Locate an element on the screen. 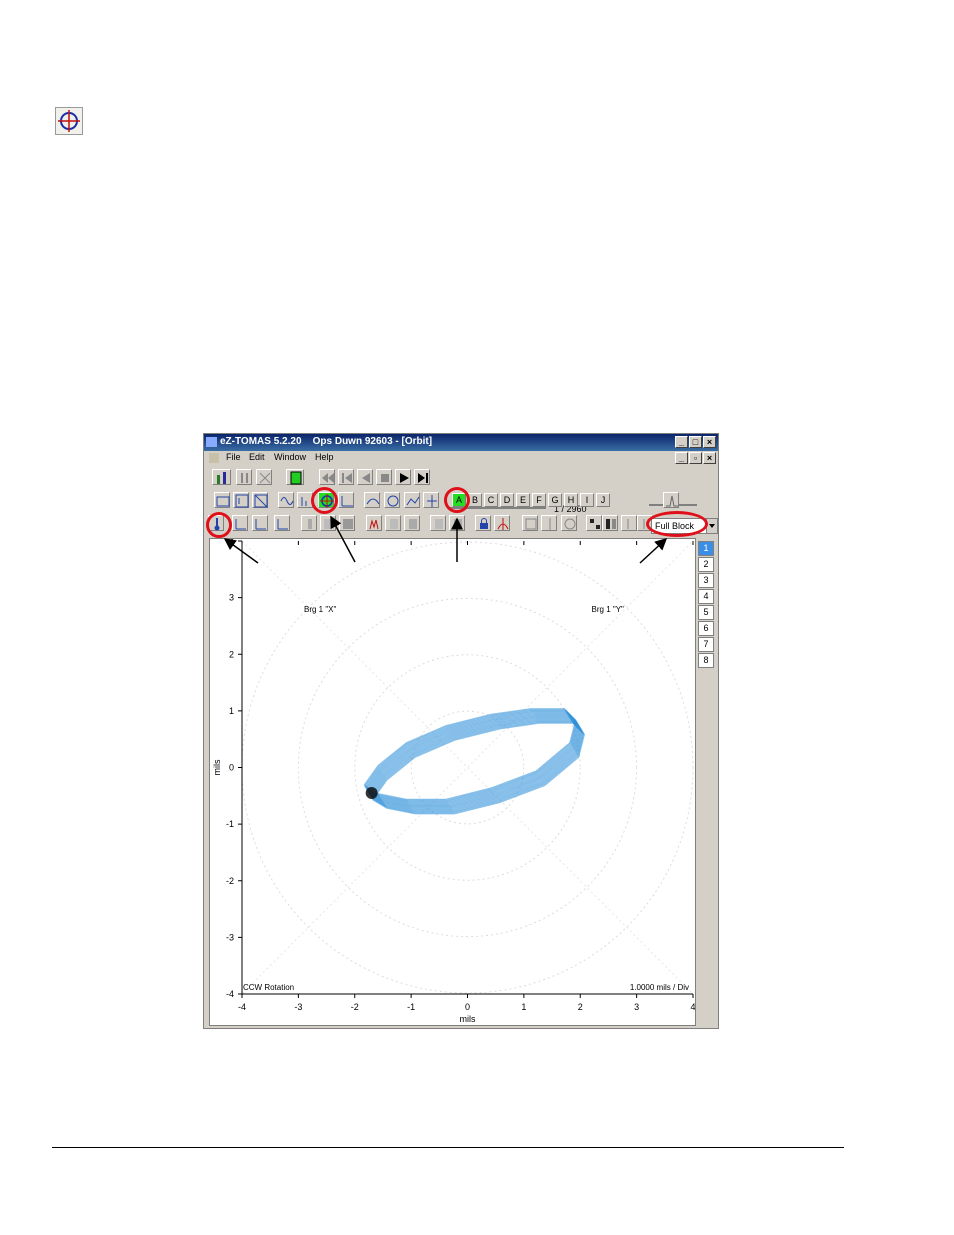  polar-button is located at coordinates (392, 500).